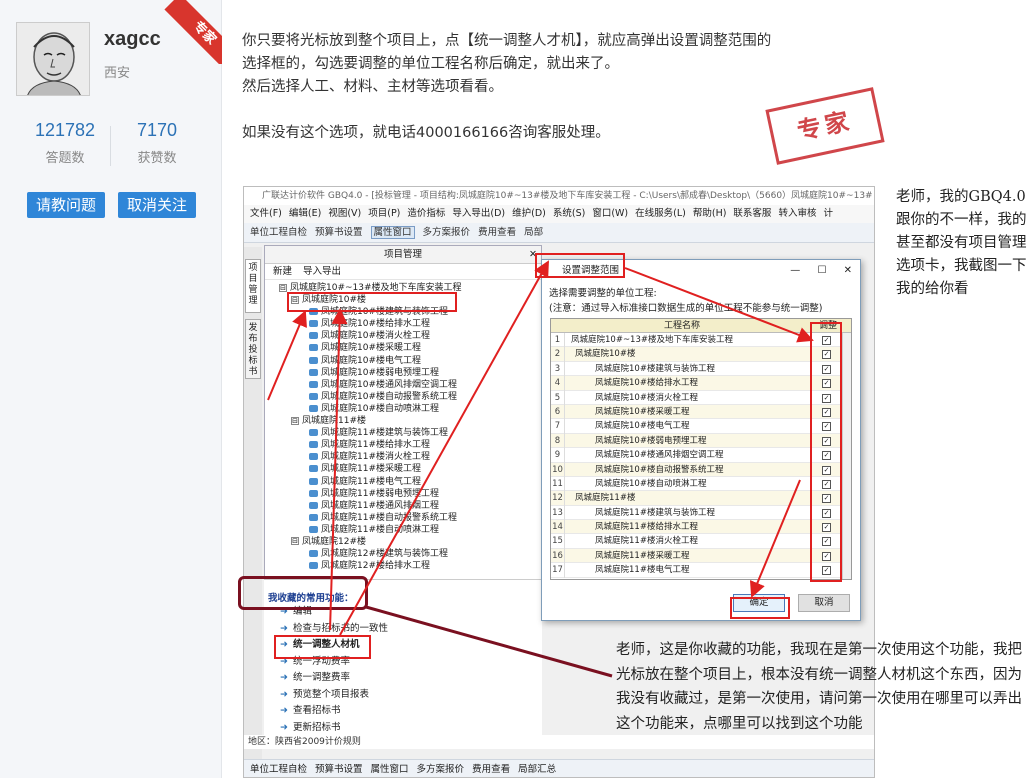  Describe the element at coordinates (610, 213) in the screenshot. I see `menu-item: 窗口(W)` at that location.